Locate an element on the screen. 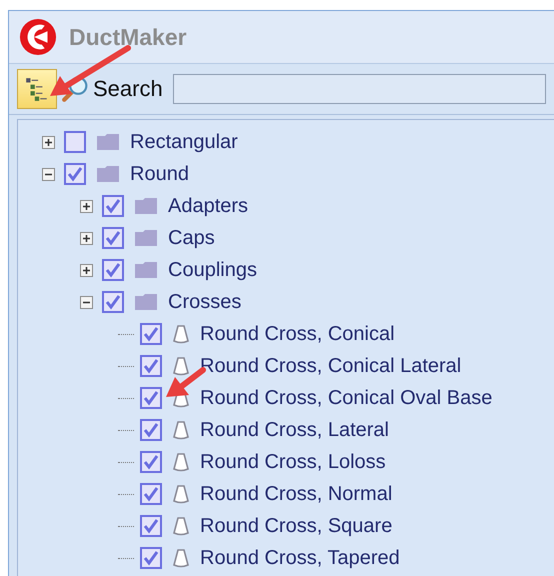  tree-item: Round Cross, Conical is located at coordinates (297, 334).